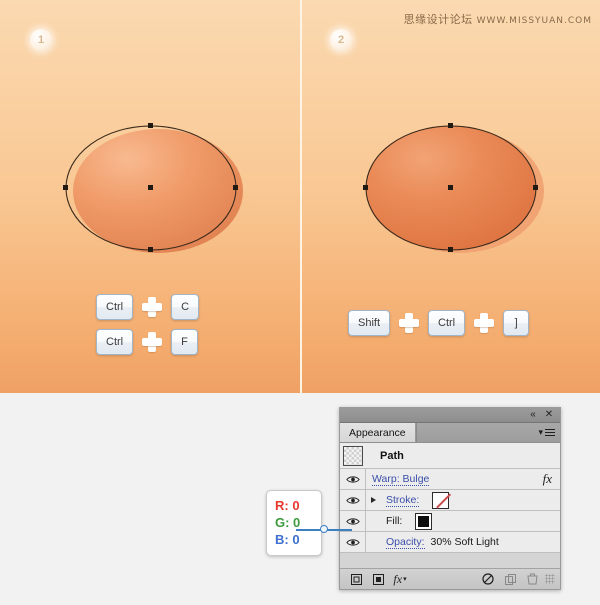 This screenshot has height=605, width=600. What do you see at coordinates (287, 539) in the screenshot?
I see `rgb-blue-value: B: 0` at bounding box center [287, 539].